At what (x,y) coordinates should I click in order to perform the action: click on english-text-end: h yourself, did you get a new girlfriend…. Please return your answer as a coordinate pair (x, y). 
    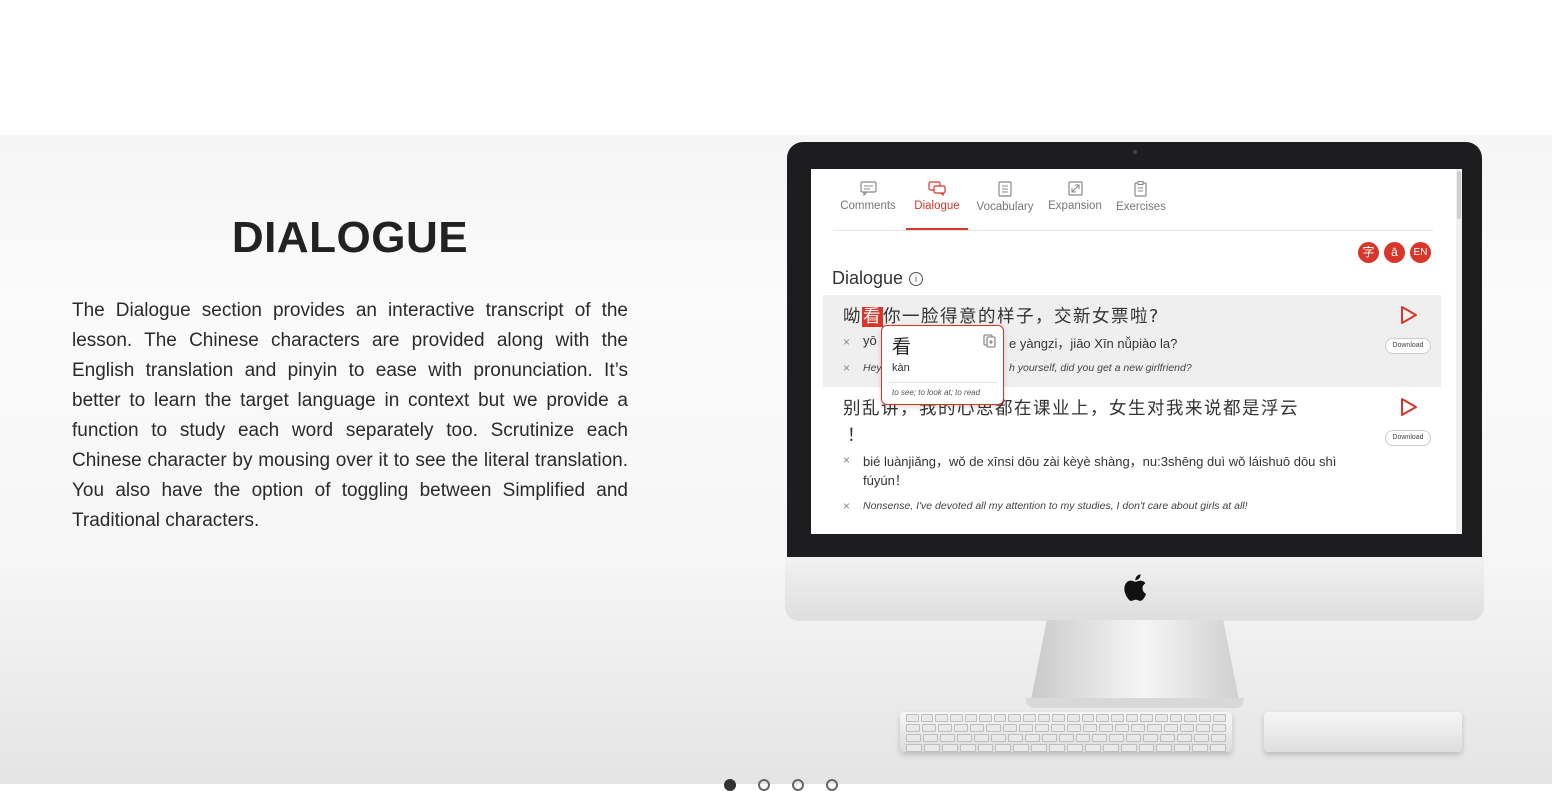
    Looking at the image, I should click on (1100, 368).